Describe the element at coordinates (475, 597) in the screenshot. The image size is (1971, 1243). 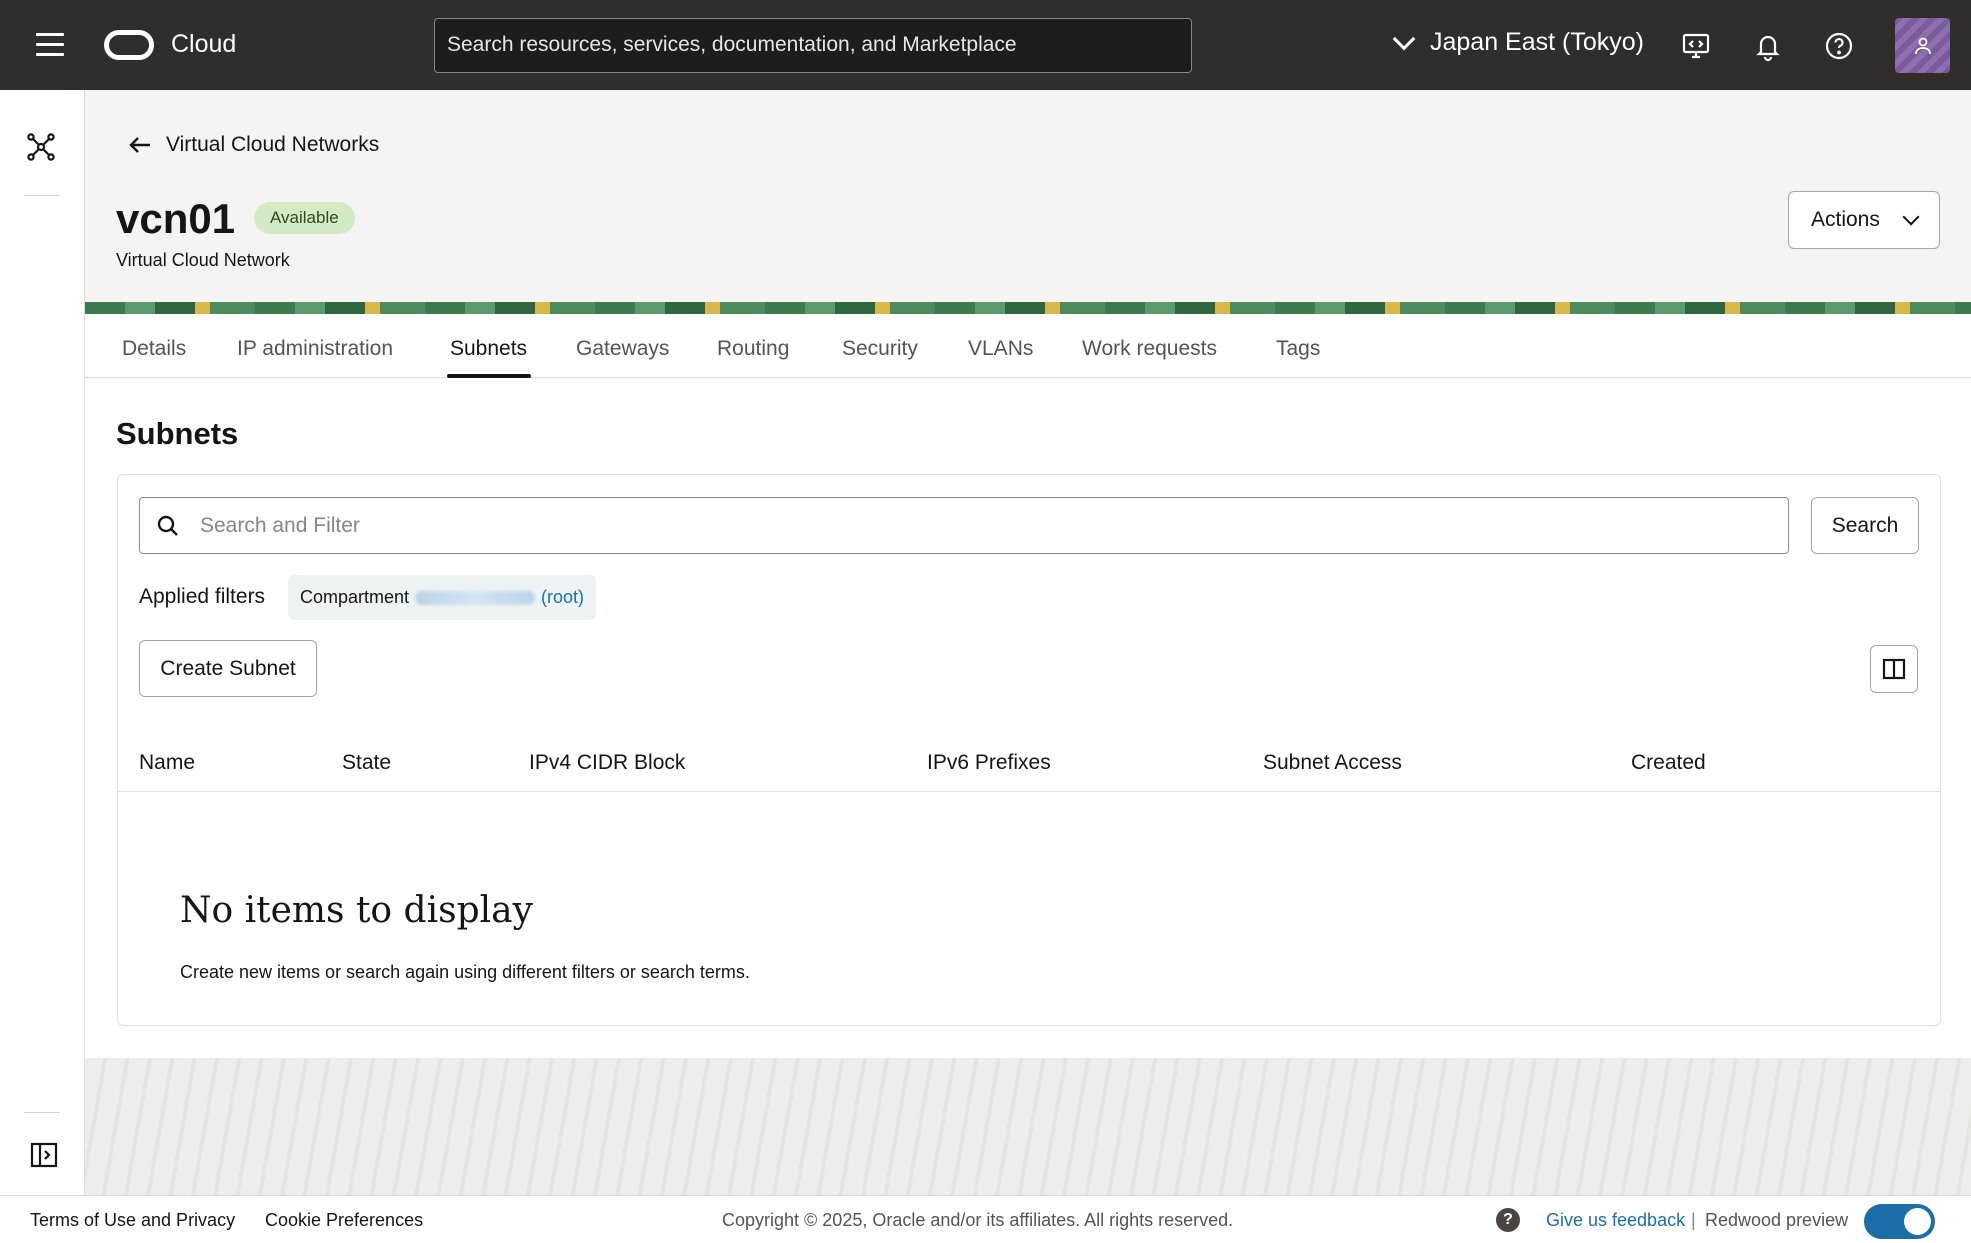
I see `redacted-compartment-name` at that location.